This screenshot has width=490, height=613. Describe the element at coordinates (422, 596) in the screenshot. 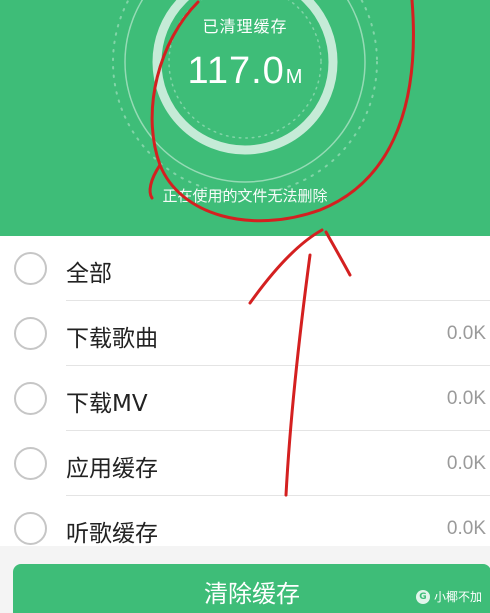

I see `watermark-logo-icon: G` at that location.